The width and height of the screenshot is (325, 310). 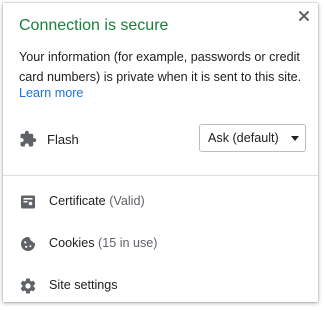 What do you see at coordinates (94, 25) in the screenshot?
I see `bubble-title: Connection is secure` at bounding box center [94, 25].